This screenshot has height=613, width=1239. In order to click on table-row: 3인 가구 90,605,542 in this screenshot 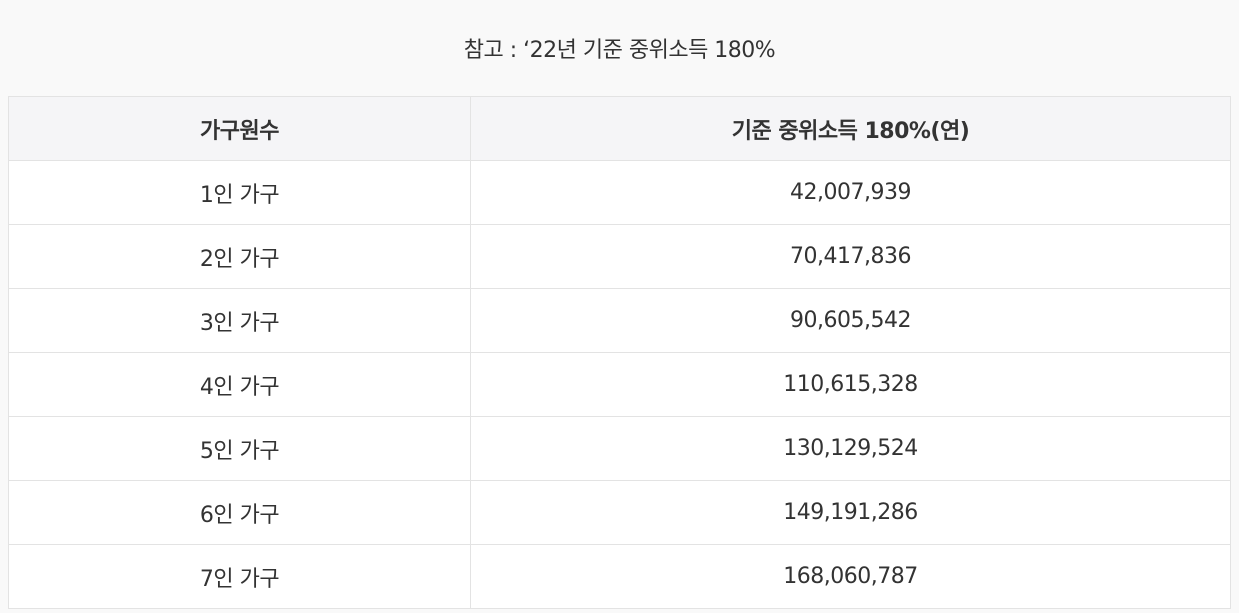, I will do `click(619, 320)`.